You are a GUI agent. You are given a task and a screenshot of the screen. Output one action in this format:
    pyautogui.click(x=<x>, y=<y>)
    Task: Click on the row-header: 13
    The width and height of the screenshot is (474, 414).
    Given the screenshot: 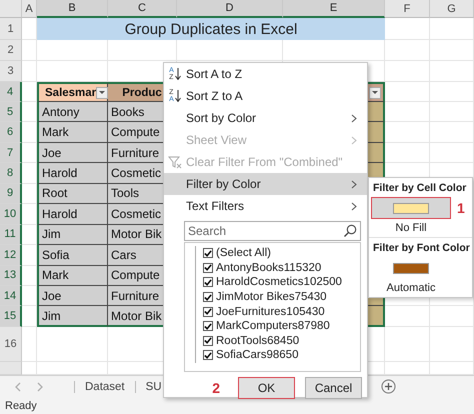 What is the action you would take?
    pyautogui.click(x=11, y=276)
    